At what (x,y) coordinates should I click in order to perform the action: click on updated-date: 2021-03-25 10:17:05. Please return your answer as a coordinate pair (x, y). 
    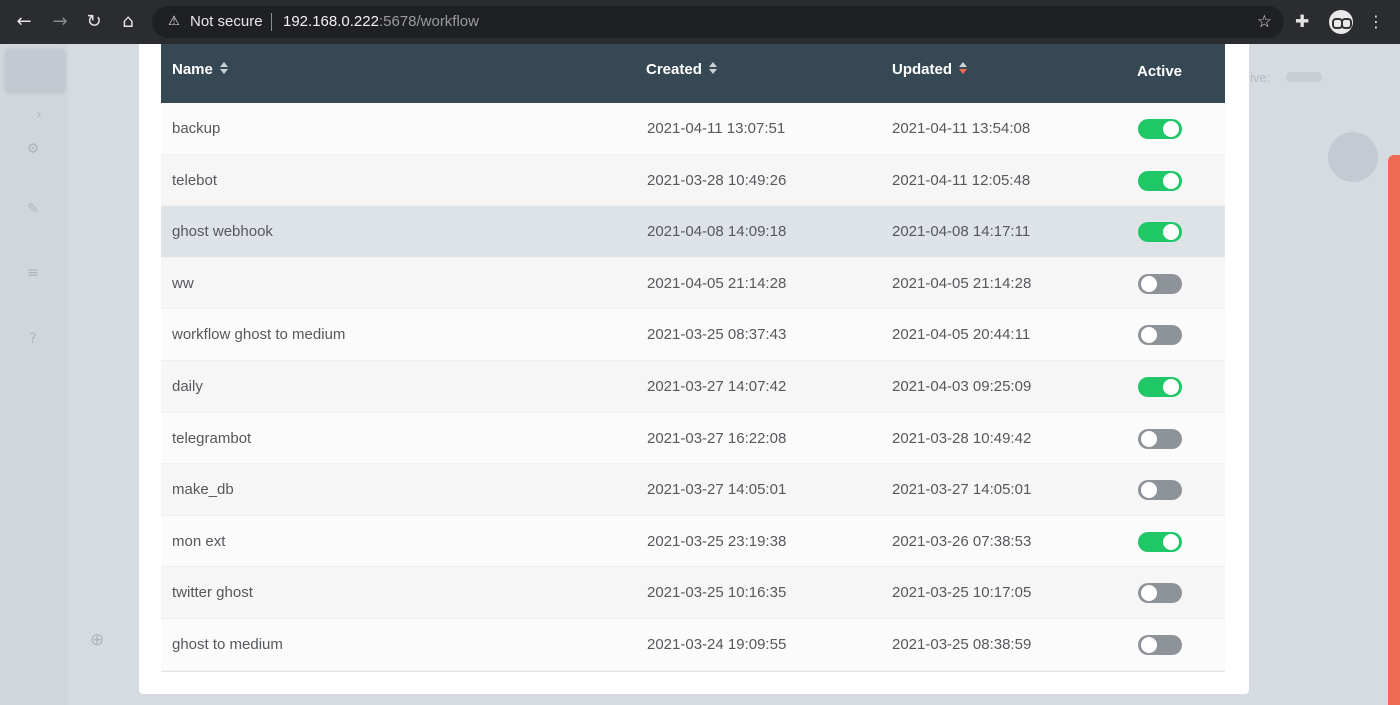
    Looking at the image, I should click on (962, 593).